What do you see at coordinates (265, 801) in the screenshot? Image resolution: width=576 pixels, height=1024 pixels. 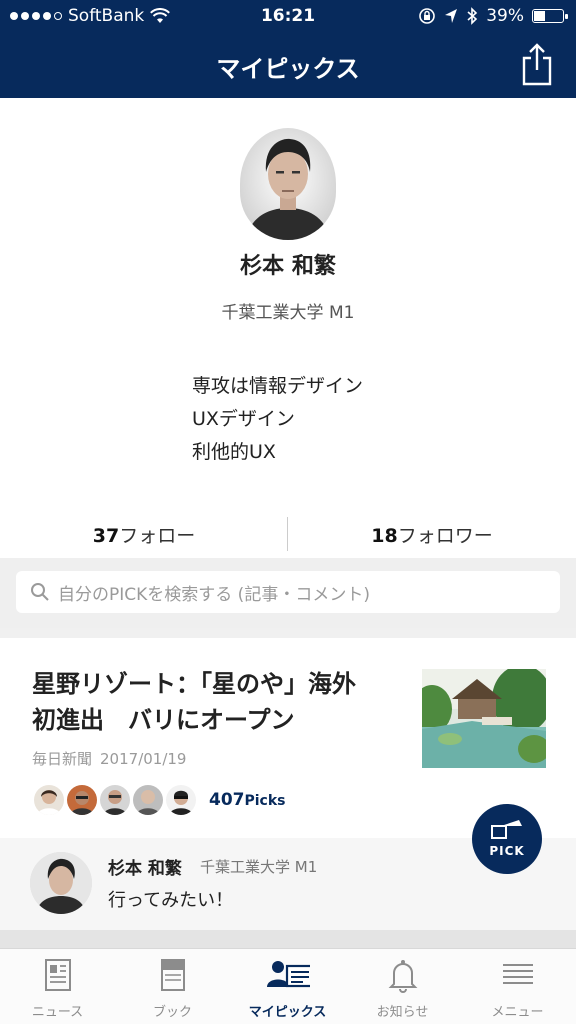 I see `picks-unit: Picks` at bounding box center [265, 801].